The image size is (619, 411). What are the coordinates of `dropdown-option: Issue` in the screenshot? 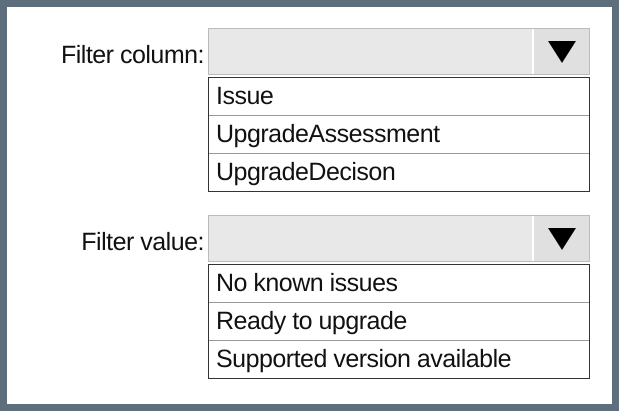 It's located at (399, 97).